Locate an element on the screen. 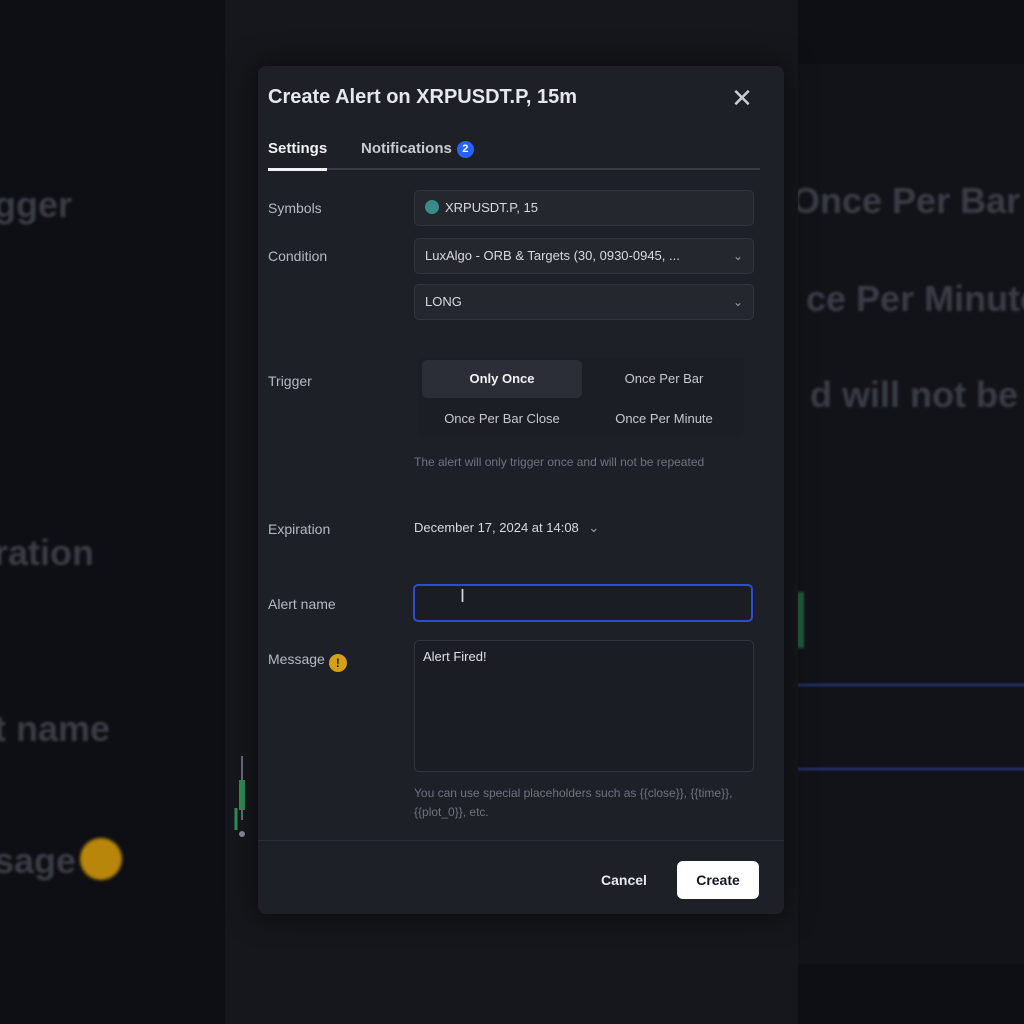 The height and width of the screenshot is (1024, 1024). alert-name-label: Alert name is located at coordinates (302, 604).